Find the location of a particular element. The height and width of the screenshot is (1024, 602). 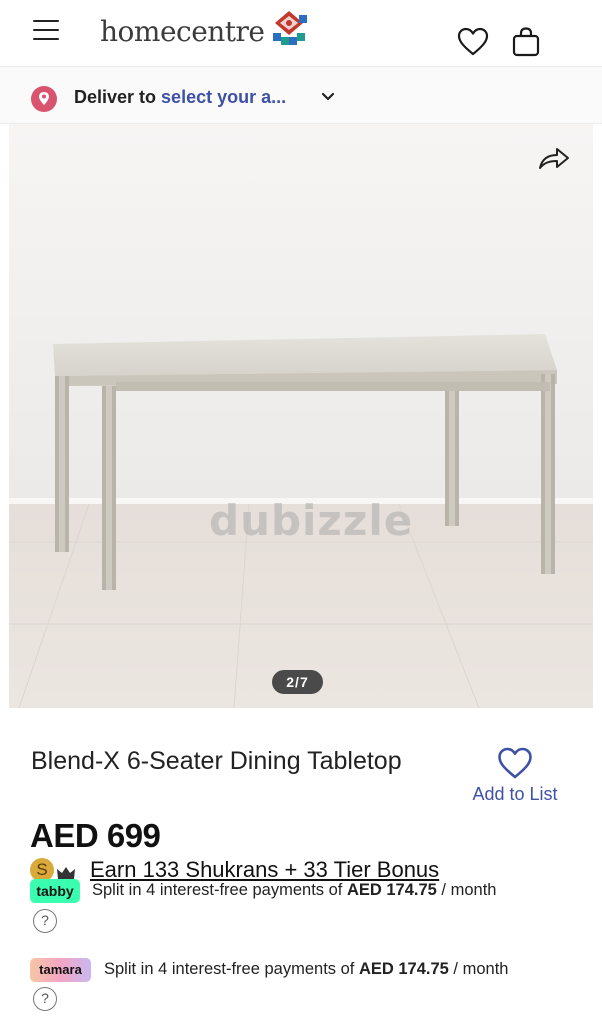

top-header: homecentre is located at coordinates (301, 33).